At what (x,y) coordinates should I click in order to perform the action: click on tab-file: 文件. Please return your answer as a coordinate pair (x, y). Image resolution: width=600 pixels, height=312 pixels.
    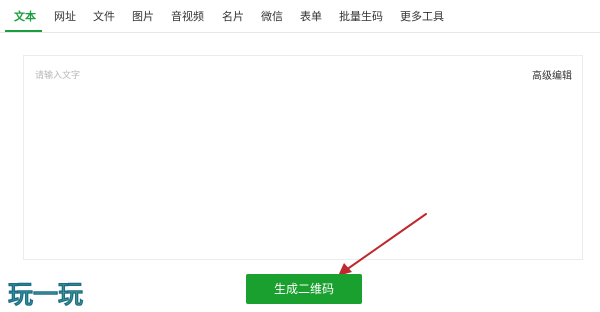
    Looking at the image, I should click on (104, 16).